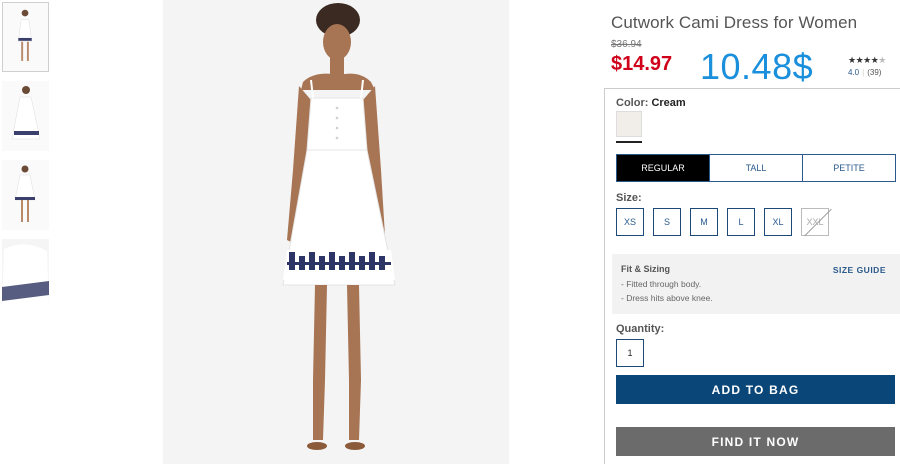  What do you see at coordinates (755, 389) in the screenshot?
I see `add-to-bag-button: ADD TO BAG` at bounding box center [755, 389].